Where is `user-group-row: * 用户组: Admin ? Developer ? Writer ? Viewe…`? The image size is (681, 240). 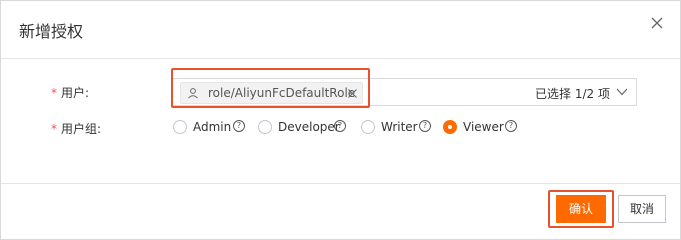
user-group-row: * 用户组: Admin ? Developer ? Writer ? Viewe… is located at coordinates (340, 128).